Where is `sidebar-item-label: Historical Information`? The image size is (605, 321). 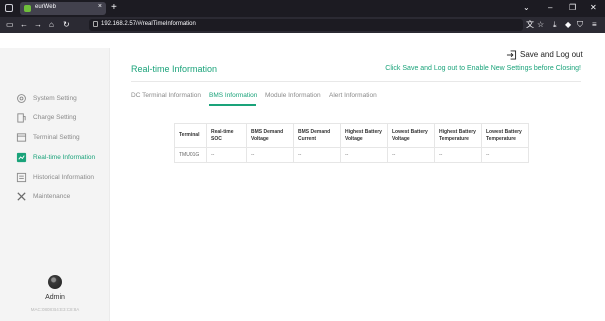 sidebar-item-label: Historical Information is located at coordinates (64, 177).